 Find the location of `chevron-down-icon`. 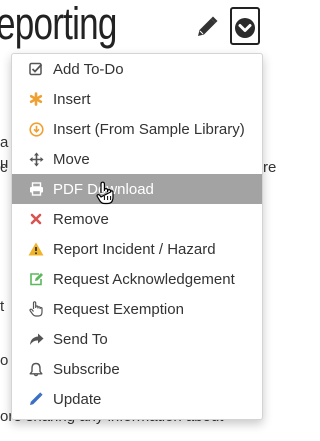

chevron-down-icon is located at coordinates (245, 28).